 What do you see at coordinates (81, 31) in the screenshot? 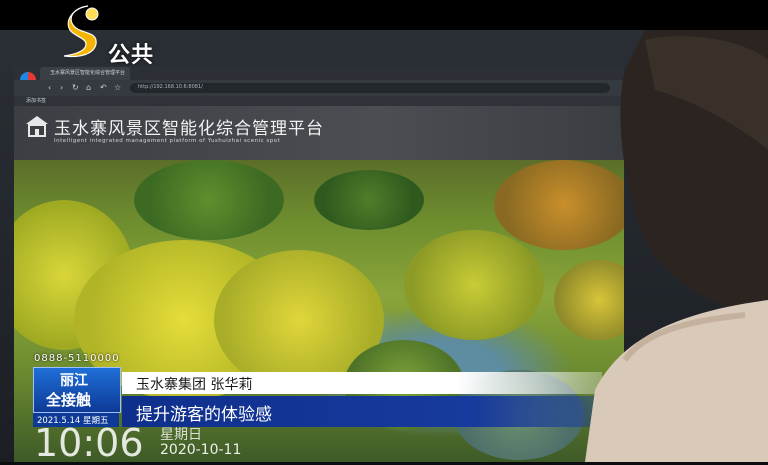
I see `channel-logo-mark` at bounding box center [81, 31].